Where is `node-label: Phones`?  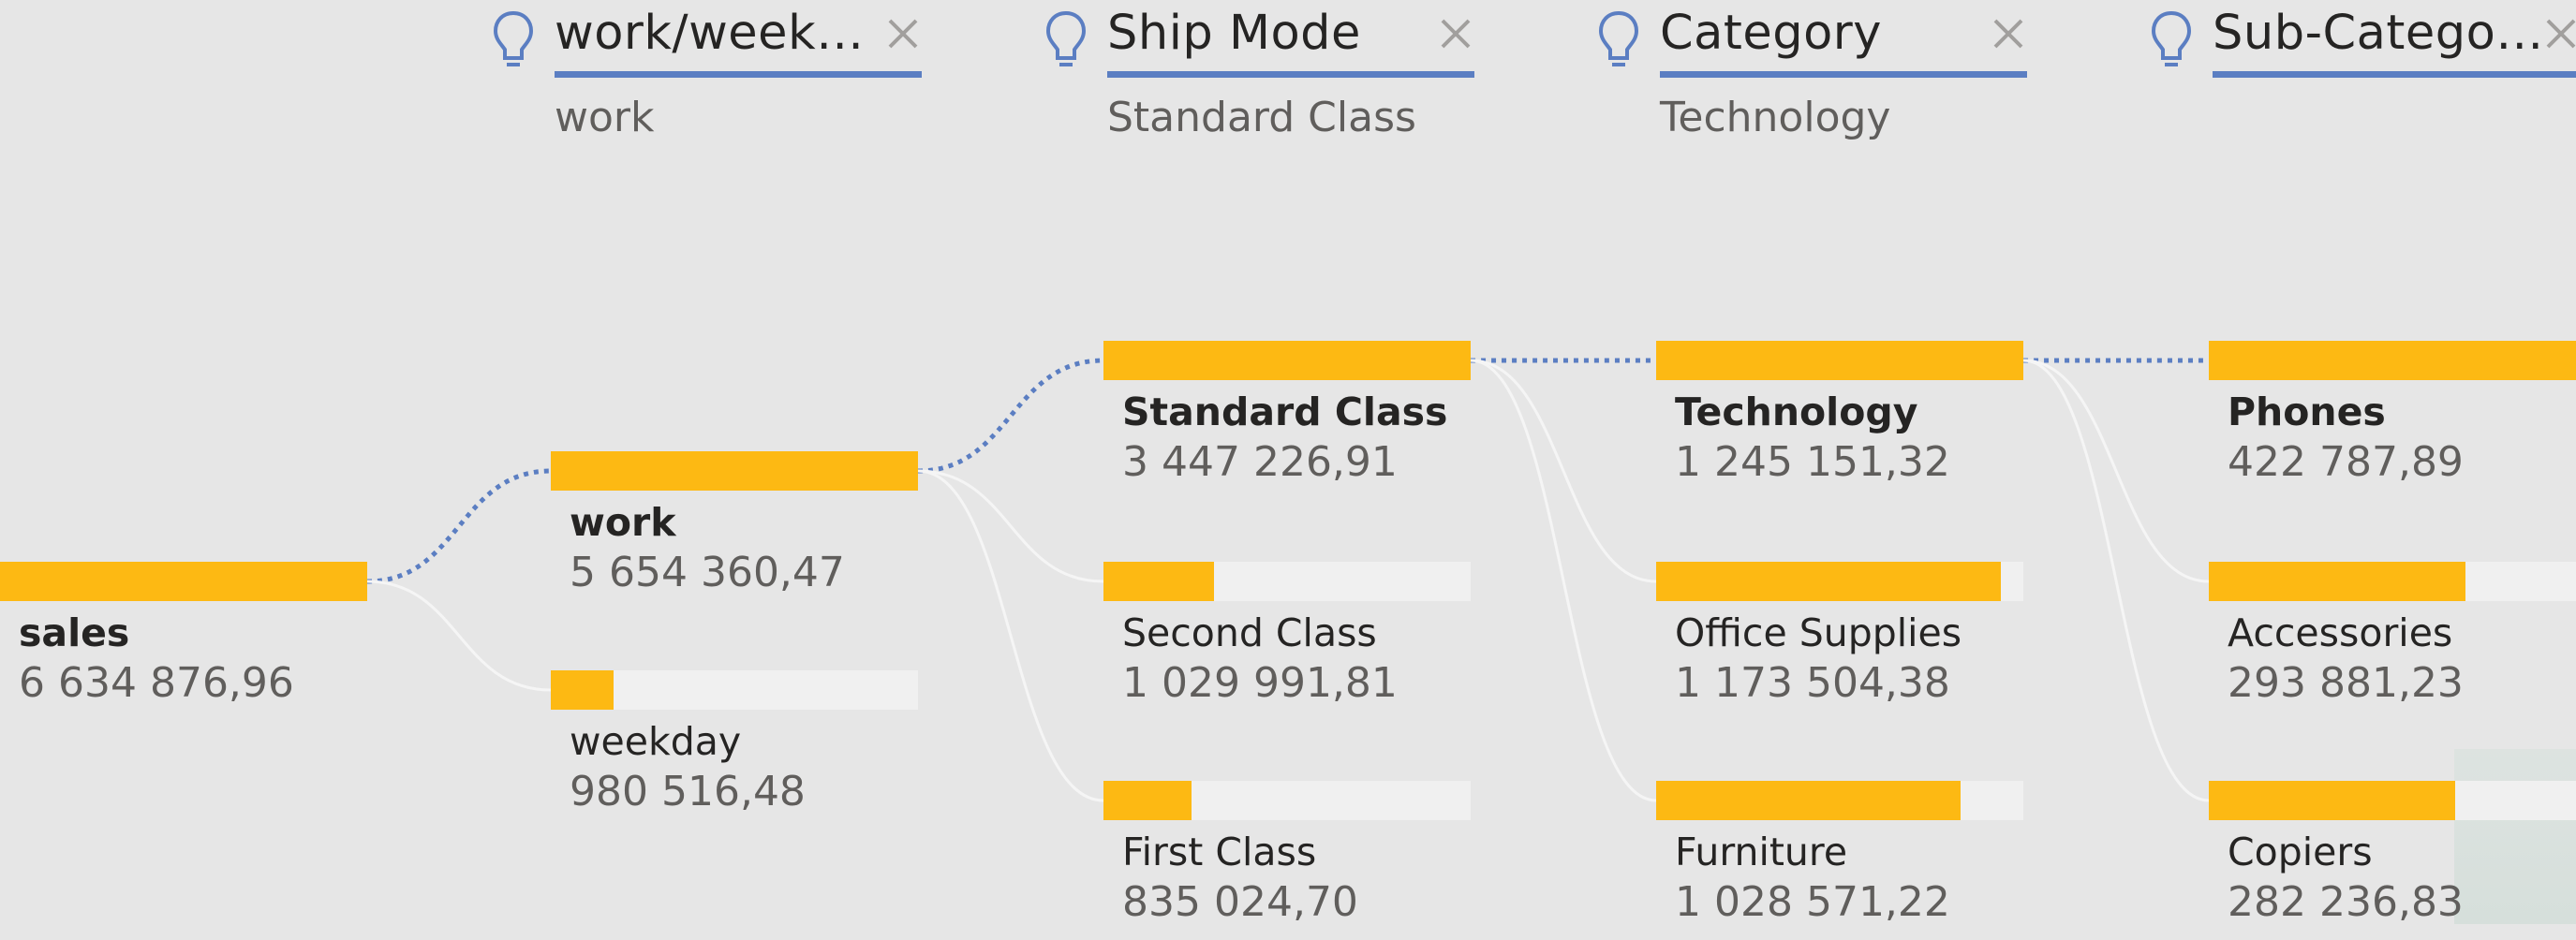
node-label: Phones is located at coordinates (2307, 412).